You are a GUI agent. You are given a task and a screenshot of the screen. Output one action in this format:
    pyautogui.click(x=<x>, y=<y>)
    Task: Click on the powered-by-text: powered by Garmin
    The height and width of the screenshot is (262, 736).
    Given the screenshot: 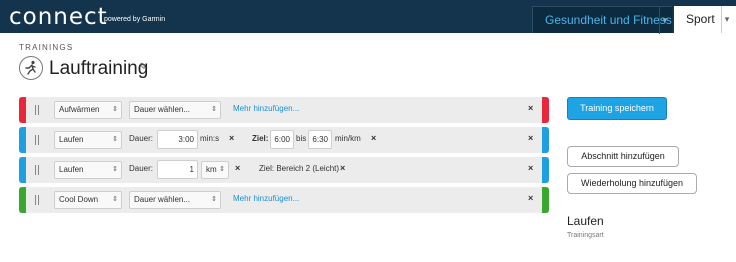 What is the action you would take?
    pyautogui.click(x=135, y=19)
    